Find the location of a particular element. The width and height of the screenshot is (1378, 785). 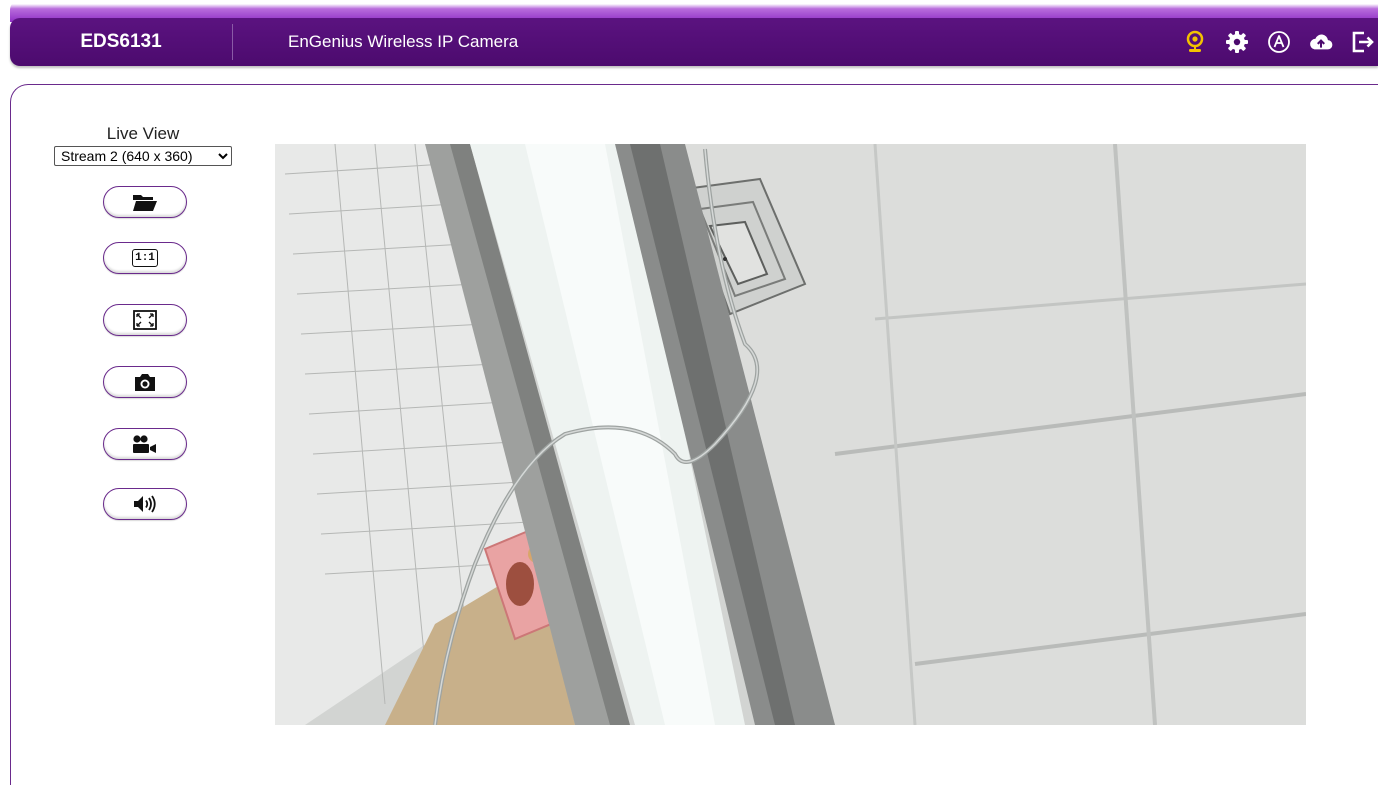

ratio-label: 1:1 is located at coordinates (145, 258).